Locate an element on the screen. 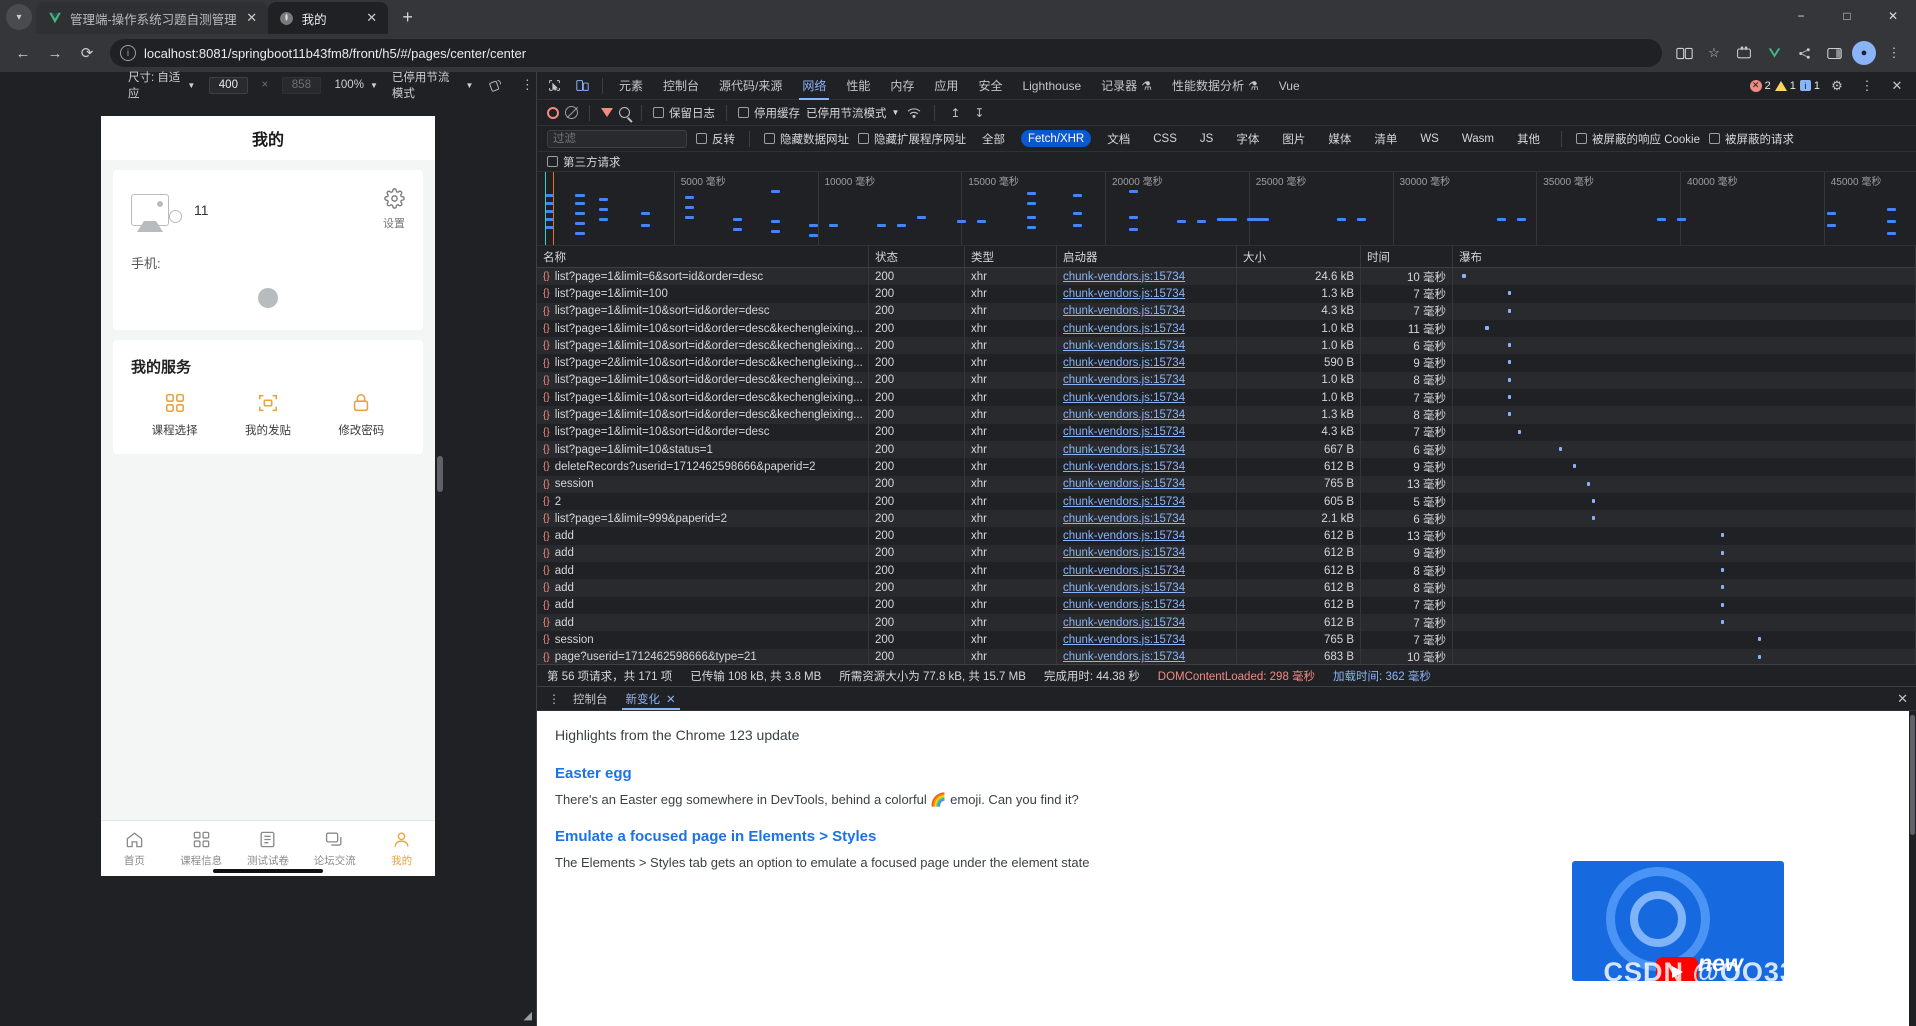  th-initiator: 启动器 is located at coordinates (1147, 256).